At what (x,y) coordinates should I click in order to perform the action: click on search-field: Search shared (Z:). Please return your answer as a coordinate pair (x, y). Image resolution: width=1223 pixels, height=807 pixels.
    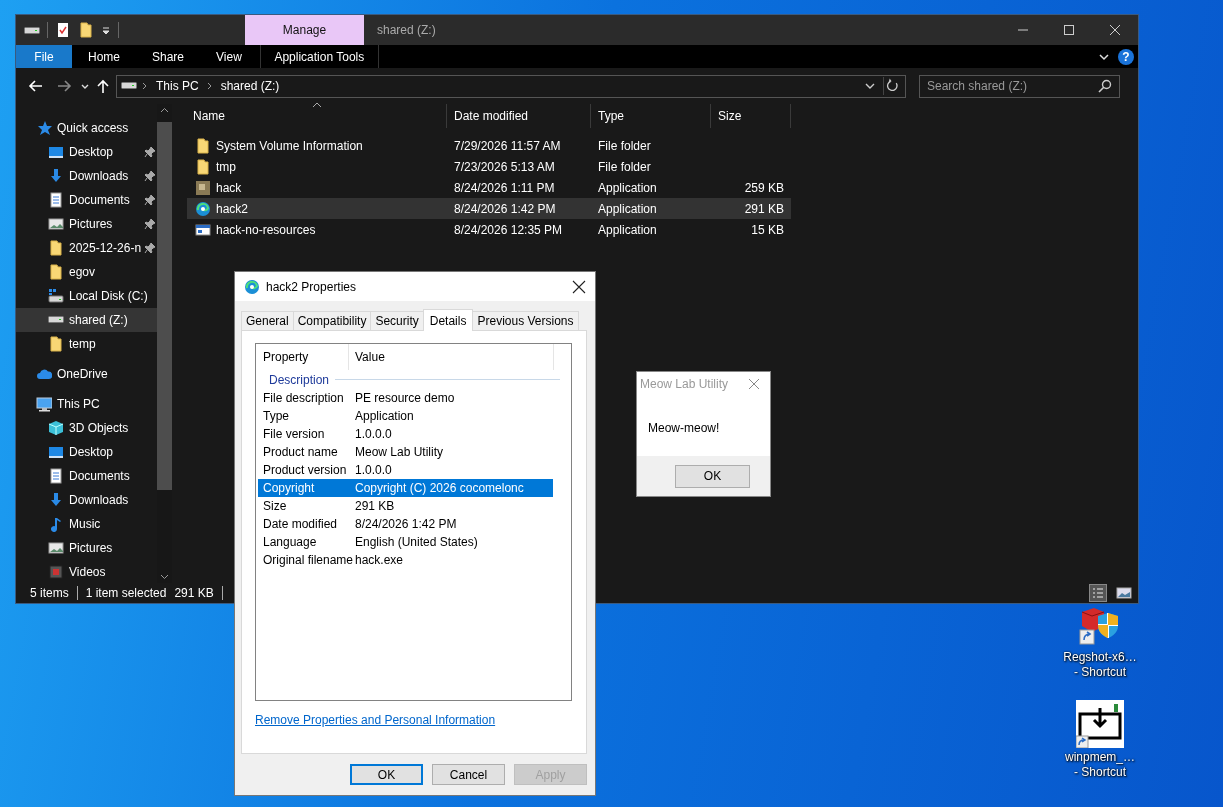
    Looking at the image, I should click on (1019, 86).